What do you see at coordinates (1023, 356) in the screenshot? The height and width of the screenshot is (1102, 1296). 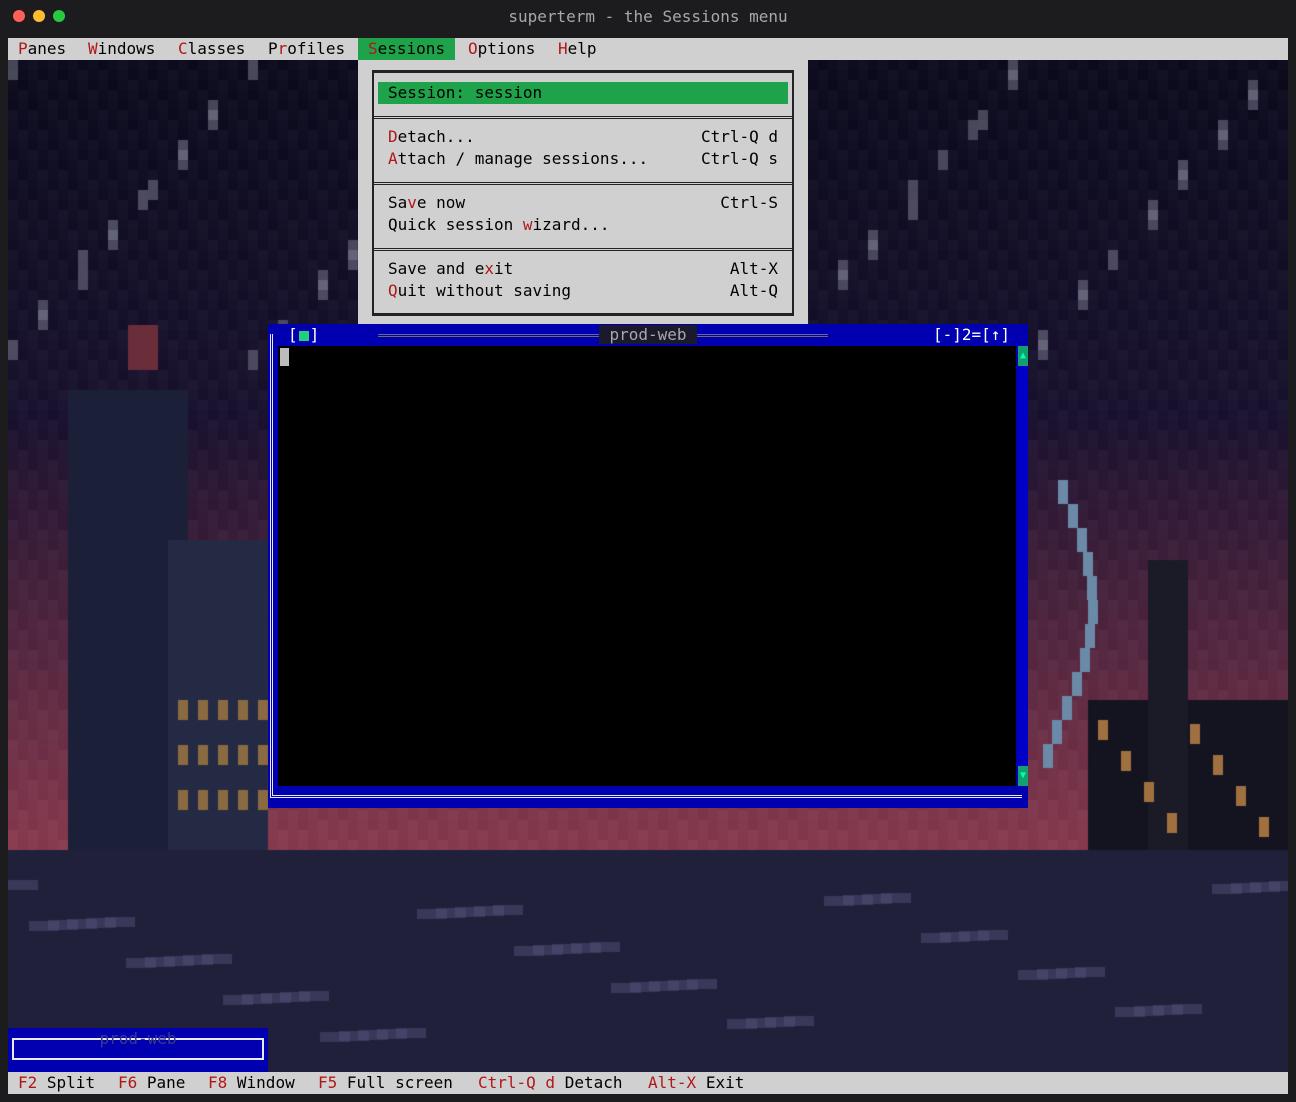 I see `scroll-up-arrow-icon: ▲` at bounding box center [1023, 356].